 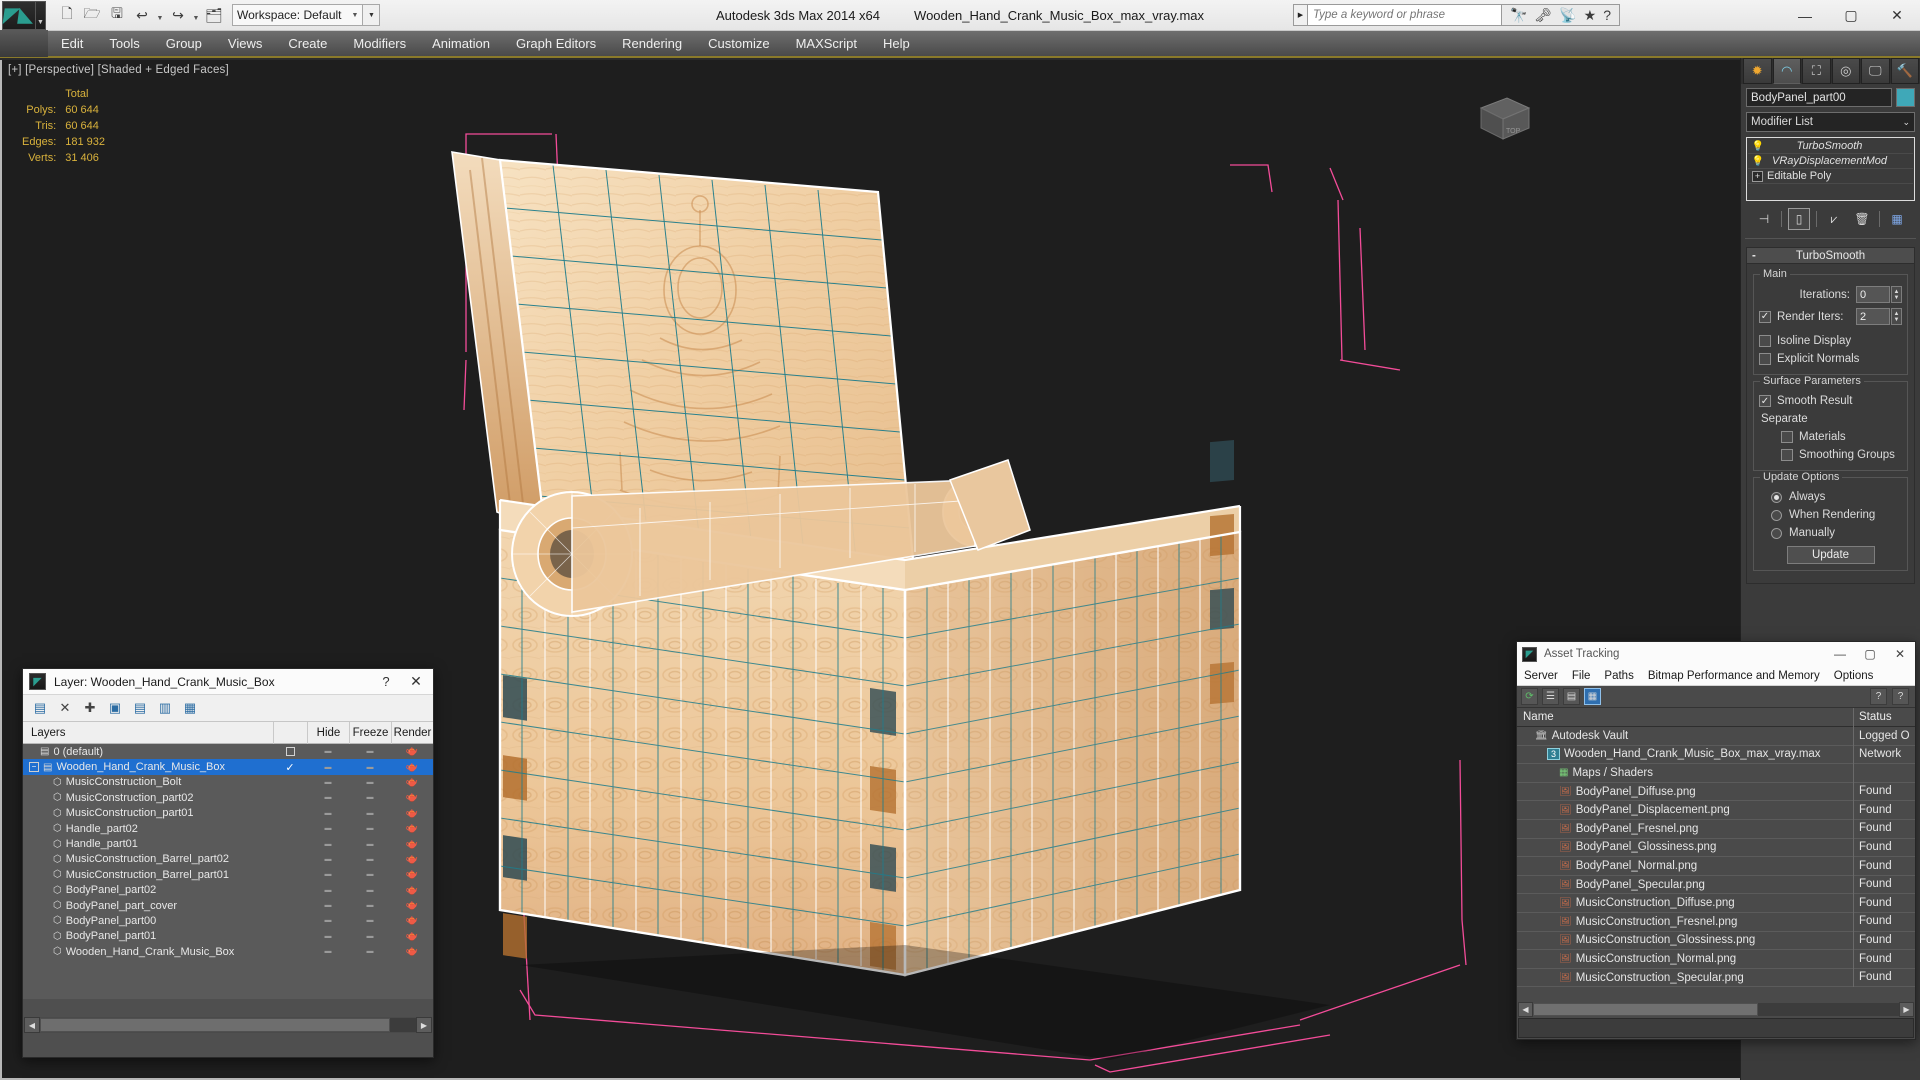 I want to click on materials-checkbox, so click(x=1787, y=437).